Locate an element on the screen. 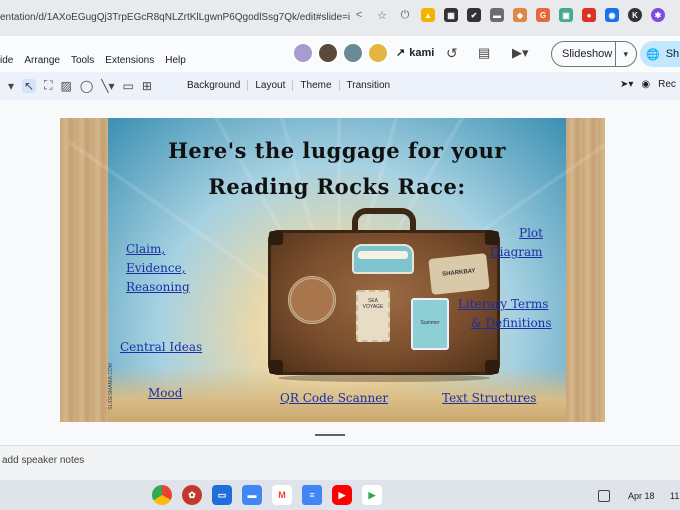 The height and width of the screenshot is (510, 680). toolbar-right: ➤▾ ◉ Rec is located at coordinates (648, 84).